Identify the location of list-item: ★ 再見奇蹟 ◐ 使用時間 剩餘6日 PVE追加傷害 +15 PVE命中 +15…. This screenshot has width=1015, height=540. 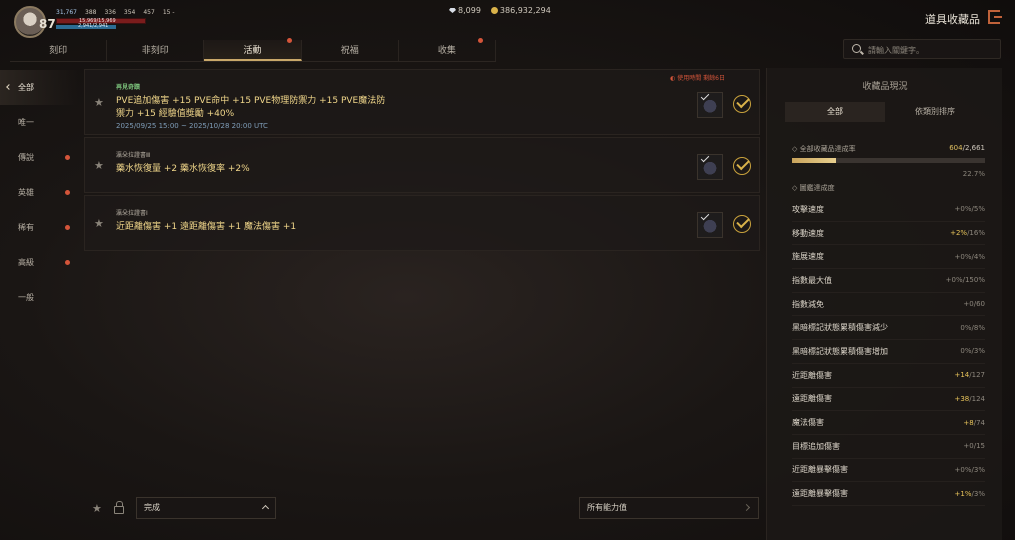
(422, 102).